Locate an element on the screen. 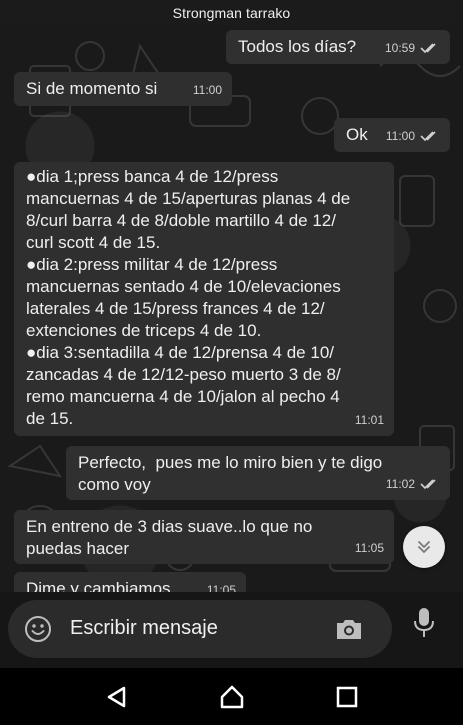  chevron-double-down-icon is located at coordinates (424, 547).